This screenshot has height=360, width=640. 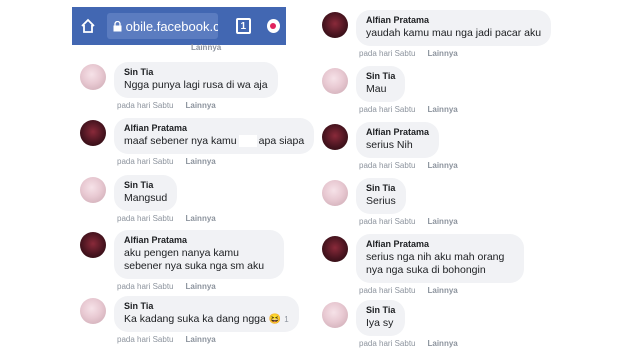 I want to click on message-text: Iya sy, so click(x=380, y=323).